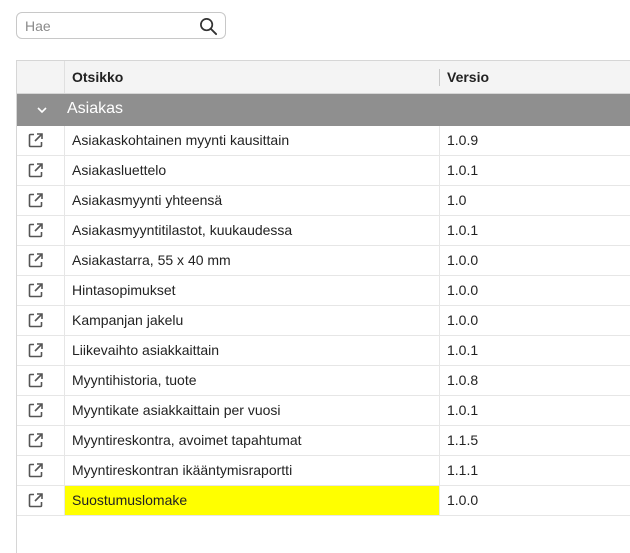 Image resolution: width=630 pixels, height=553 pixels. I want to click on column-header-title: Otsikko, so click(97, 77).